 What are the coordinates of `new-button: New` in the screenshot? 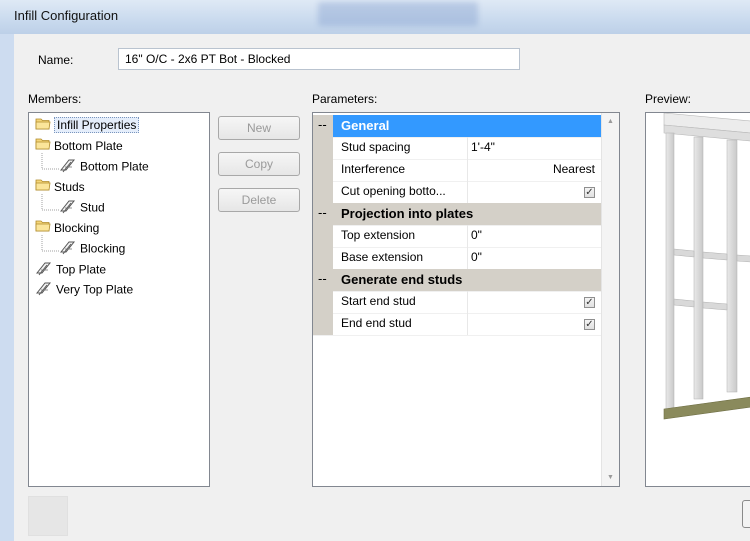 It's located at (259, 128).